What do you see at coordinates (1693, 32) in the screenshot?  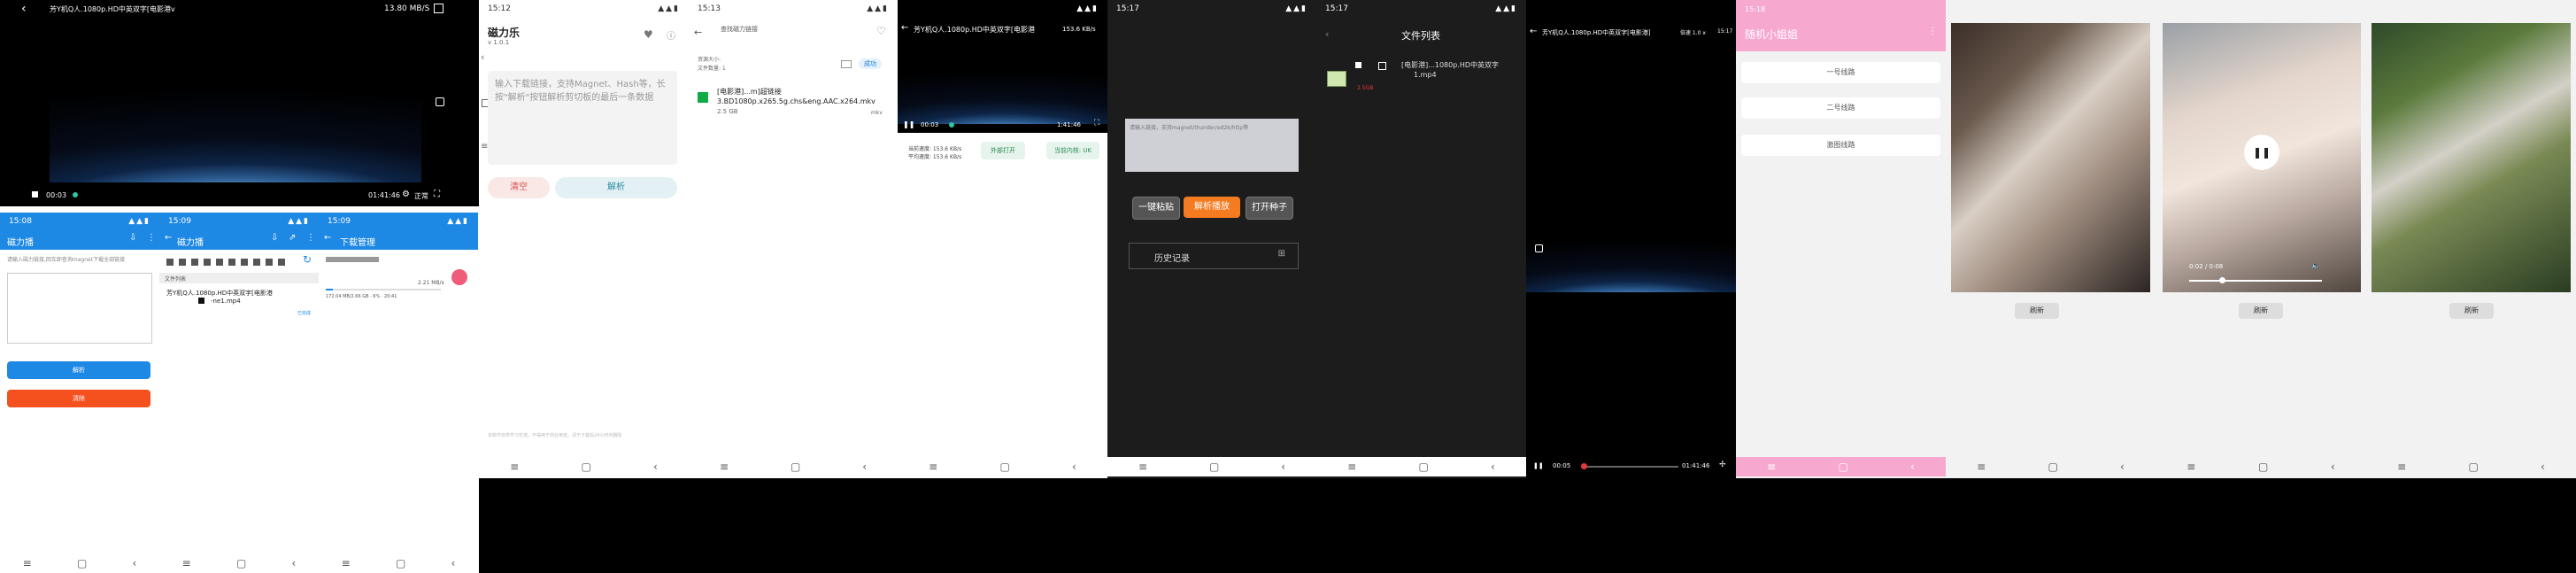 I see `playback-speed: 倍速 1.0 x` at bounding box center [1693, 32].